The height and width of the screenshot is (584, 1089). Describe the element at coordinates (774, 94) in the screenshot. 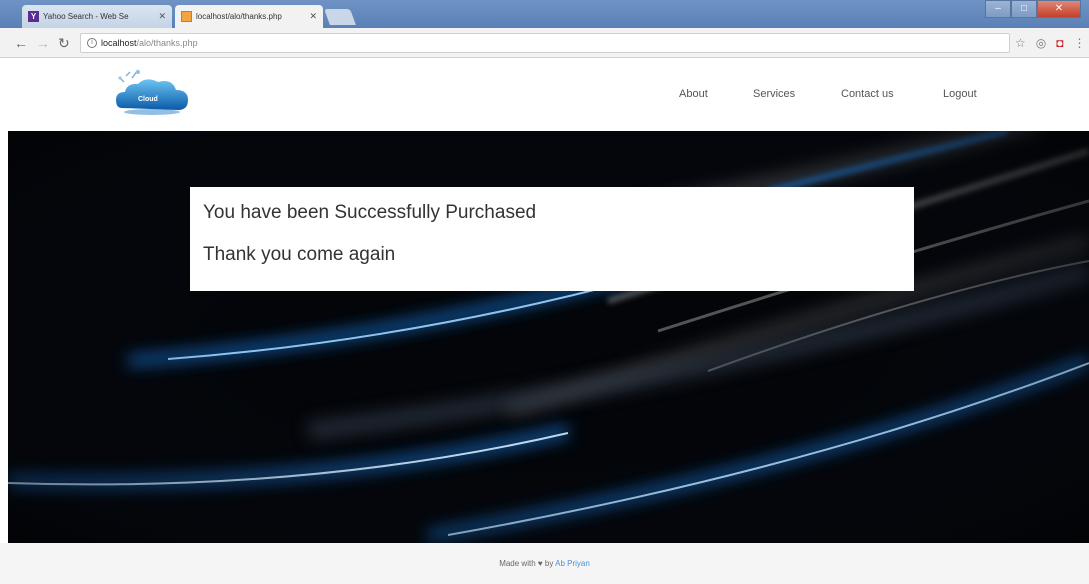

I see `nav-services-link: Services` at that location.